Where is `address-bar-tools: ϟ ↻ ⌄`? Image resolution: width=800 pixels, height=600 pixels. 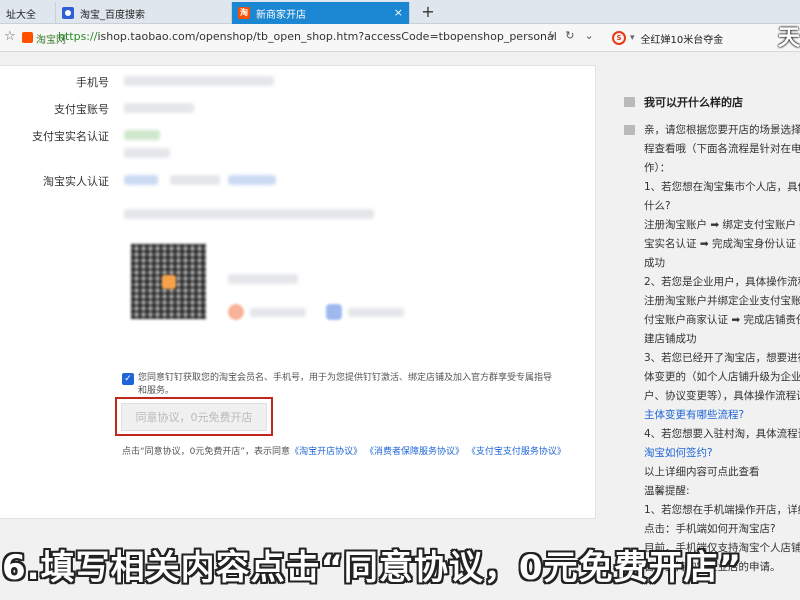
address-bar-tools: ϟ ↻ ⌄ is located at coordinates (571, 35).